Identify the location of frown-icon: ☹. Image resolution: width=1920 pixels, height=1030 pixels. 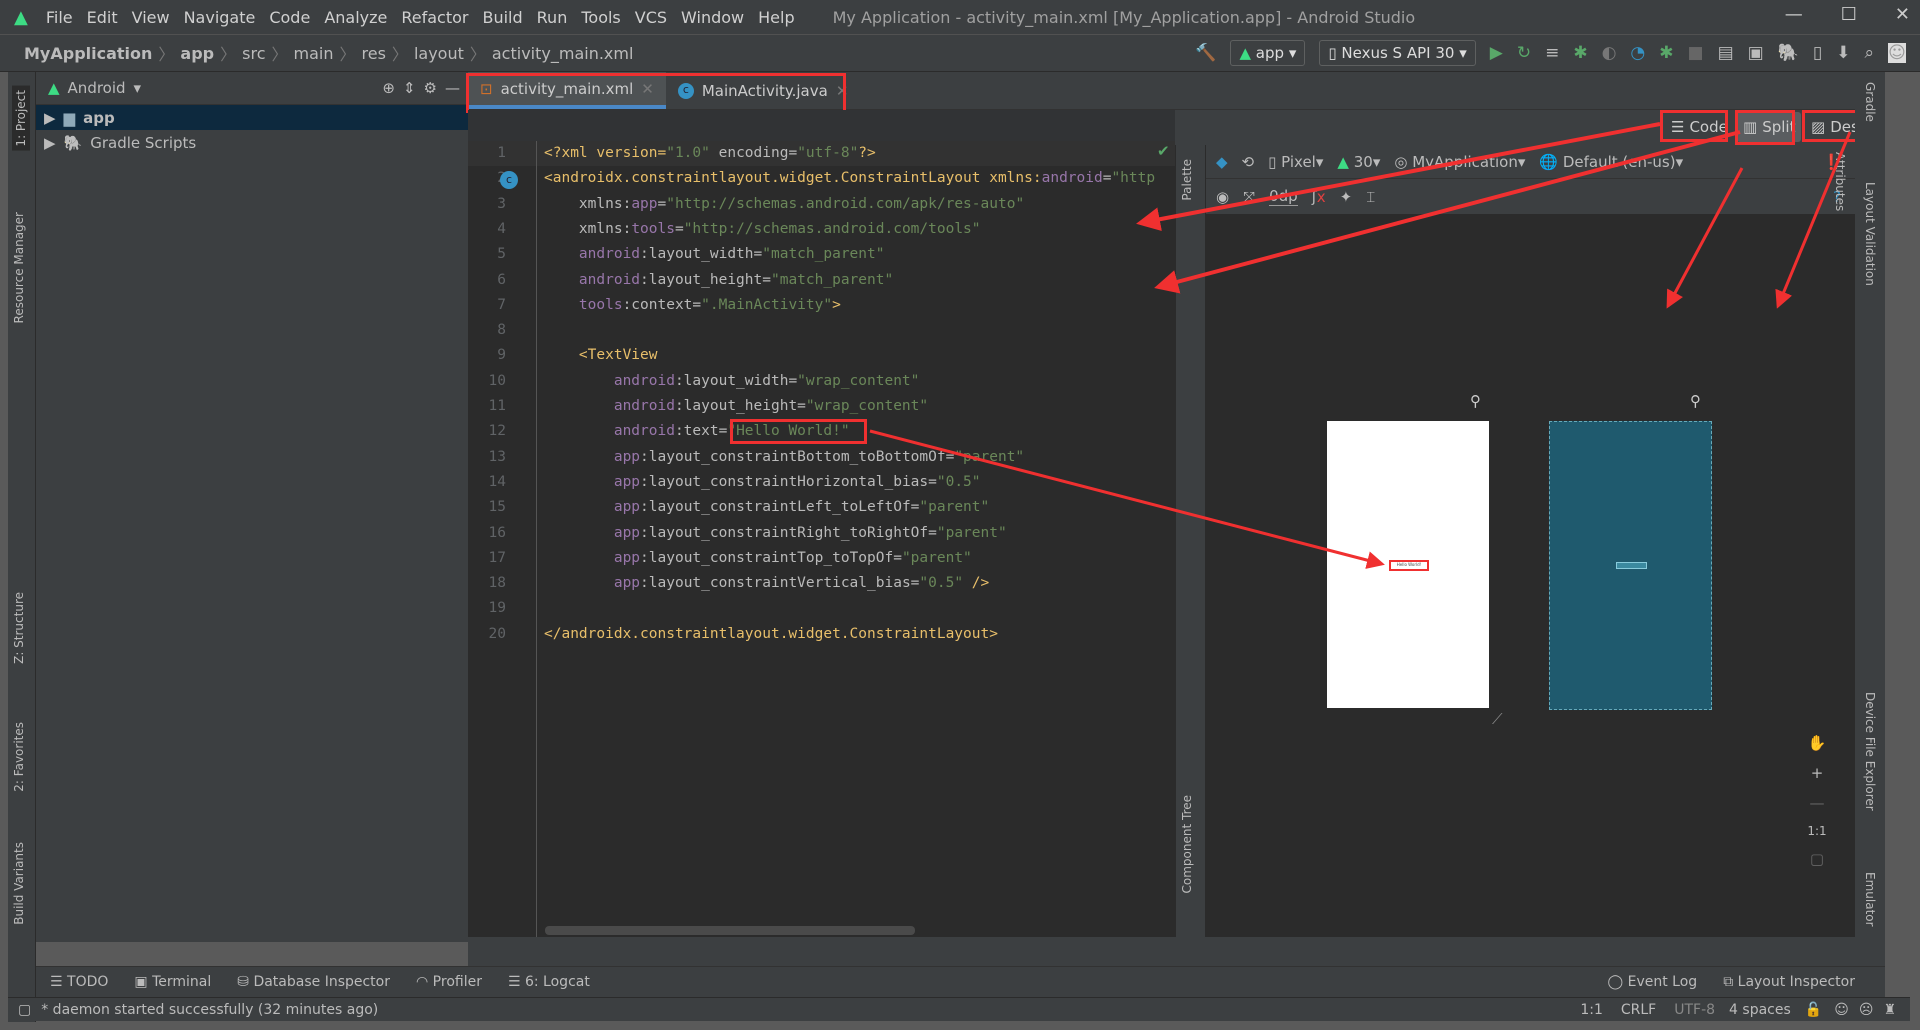
(1866, 1010).